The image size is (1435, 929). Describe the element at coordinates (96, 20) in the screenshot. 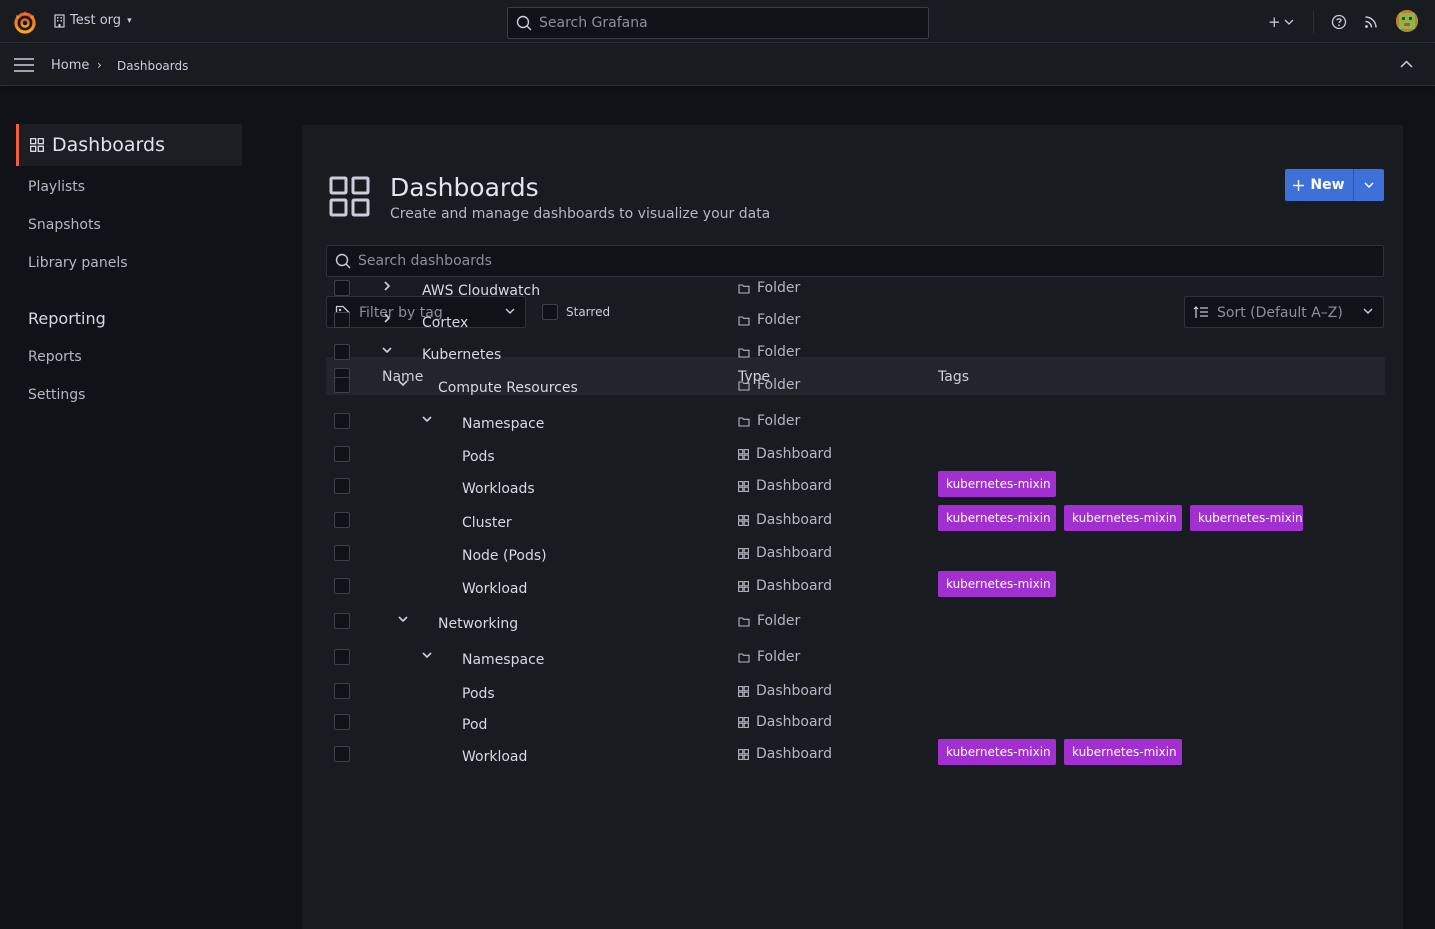

I see `org-name: Test org` at that location.